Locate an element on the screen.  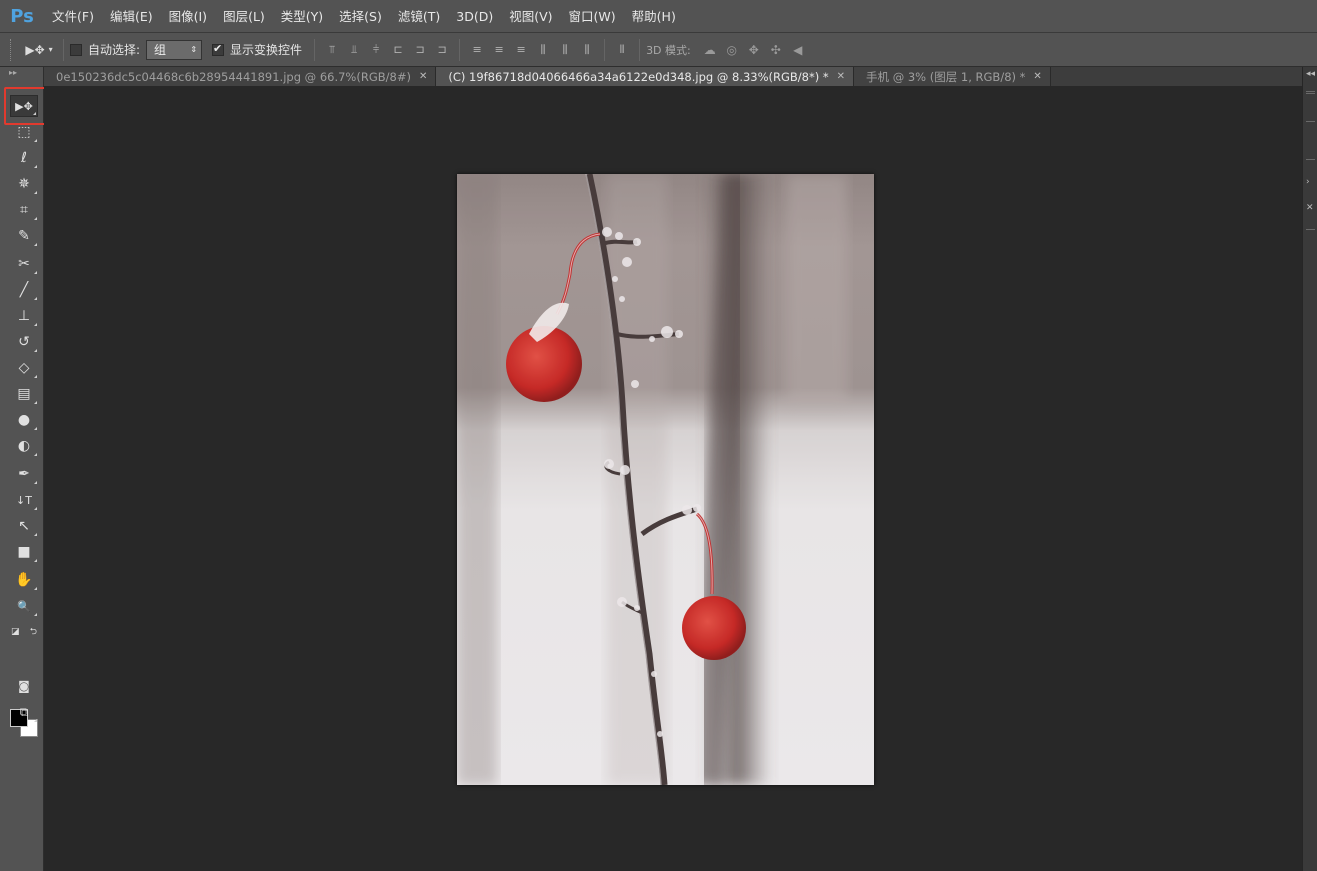
magic-wand-tool: ✵ is located at coordinates (24, 184).